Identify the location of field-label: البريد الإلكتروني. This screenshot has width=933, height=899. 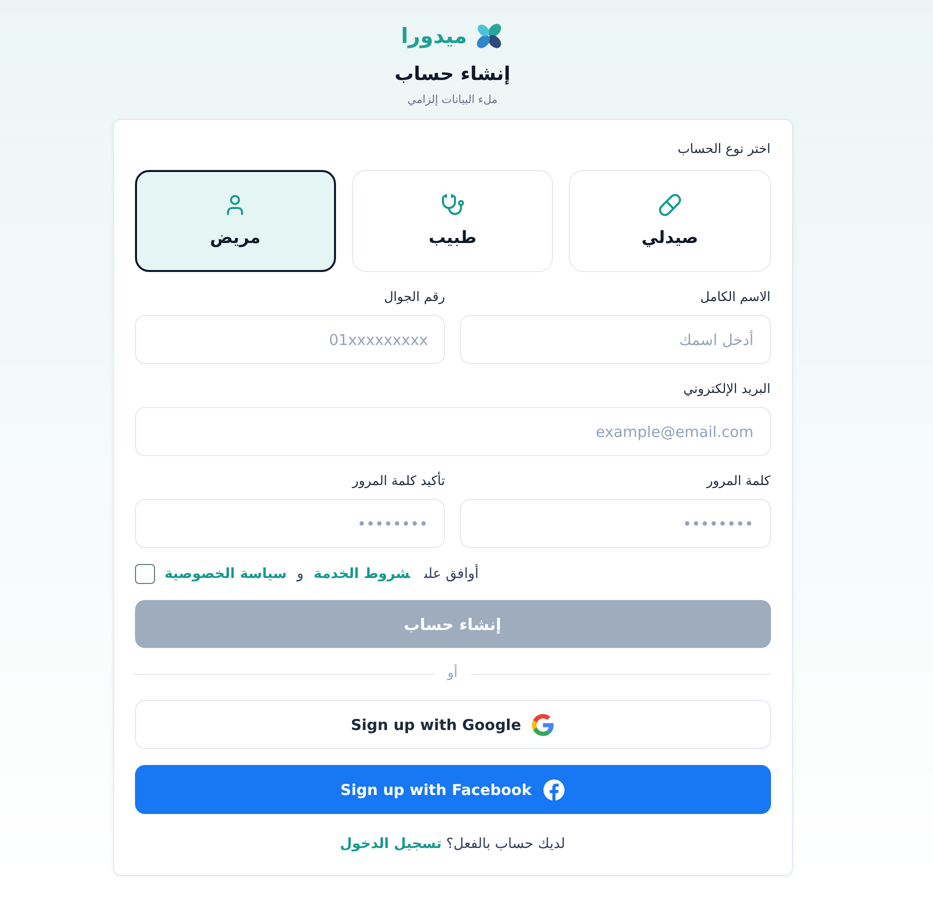
(726, 390).